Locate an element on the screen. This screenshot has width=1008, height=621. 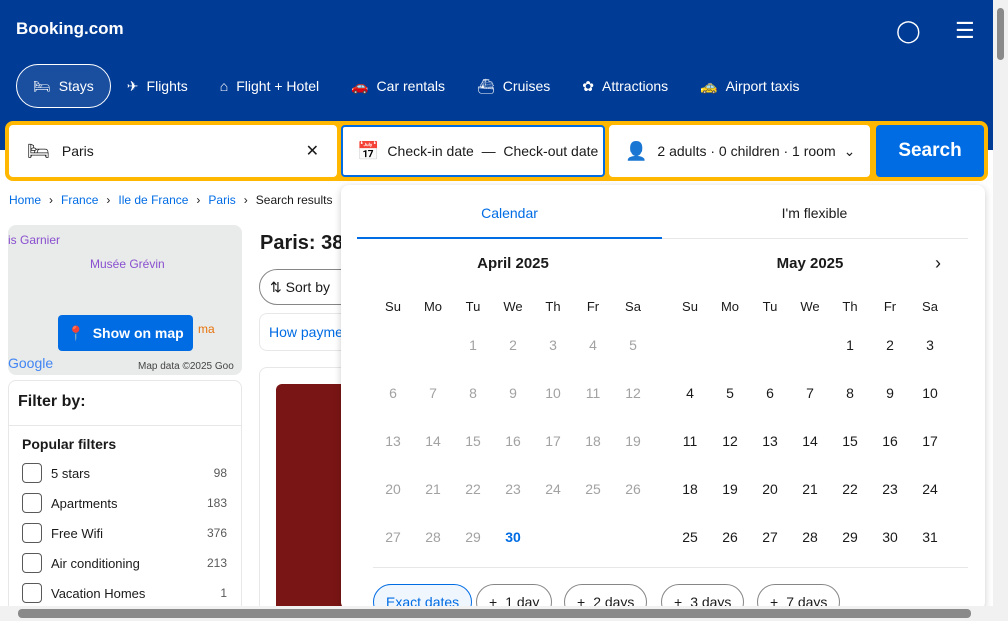
filter-count: 1 is located at coordinates (223, 593).